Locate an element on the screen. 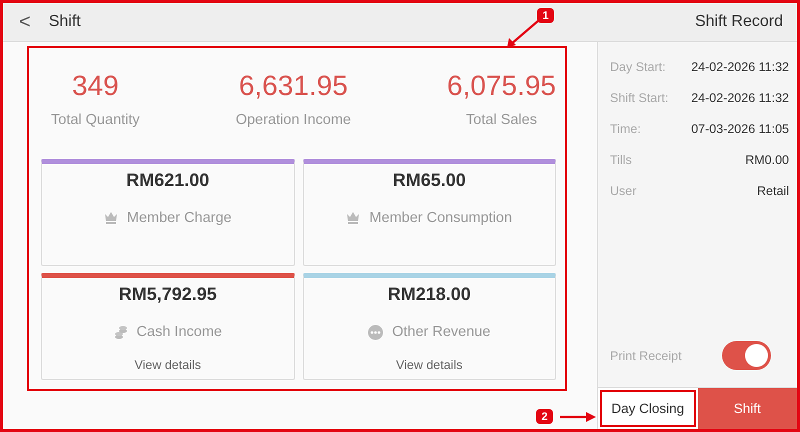 Image resolution: width=800 pixels, height=432 pixels. record-value: Retail is located at coordinates (773, 191).